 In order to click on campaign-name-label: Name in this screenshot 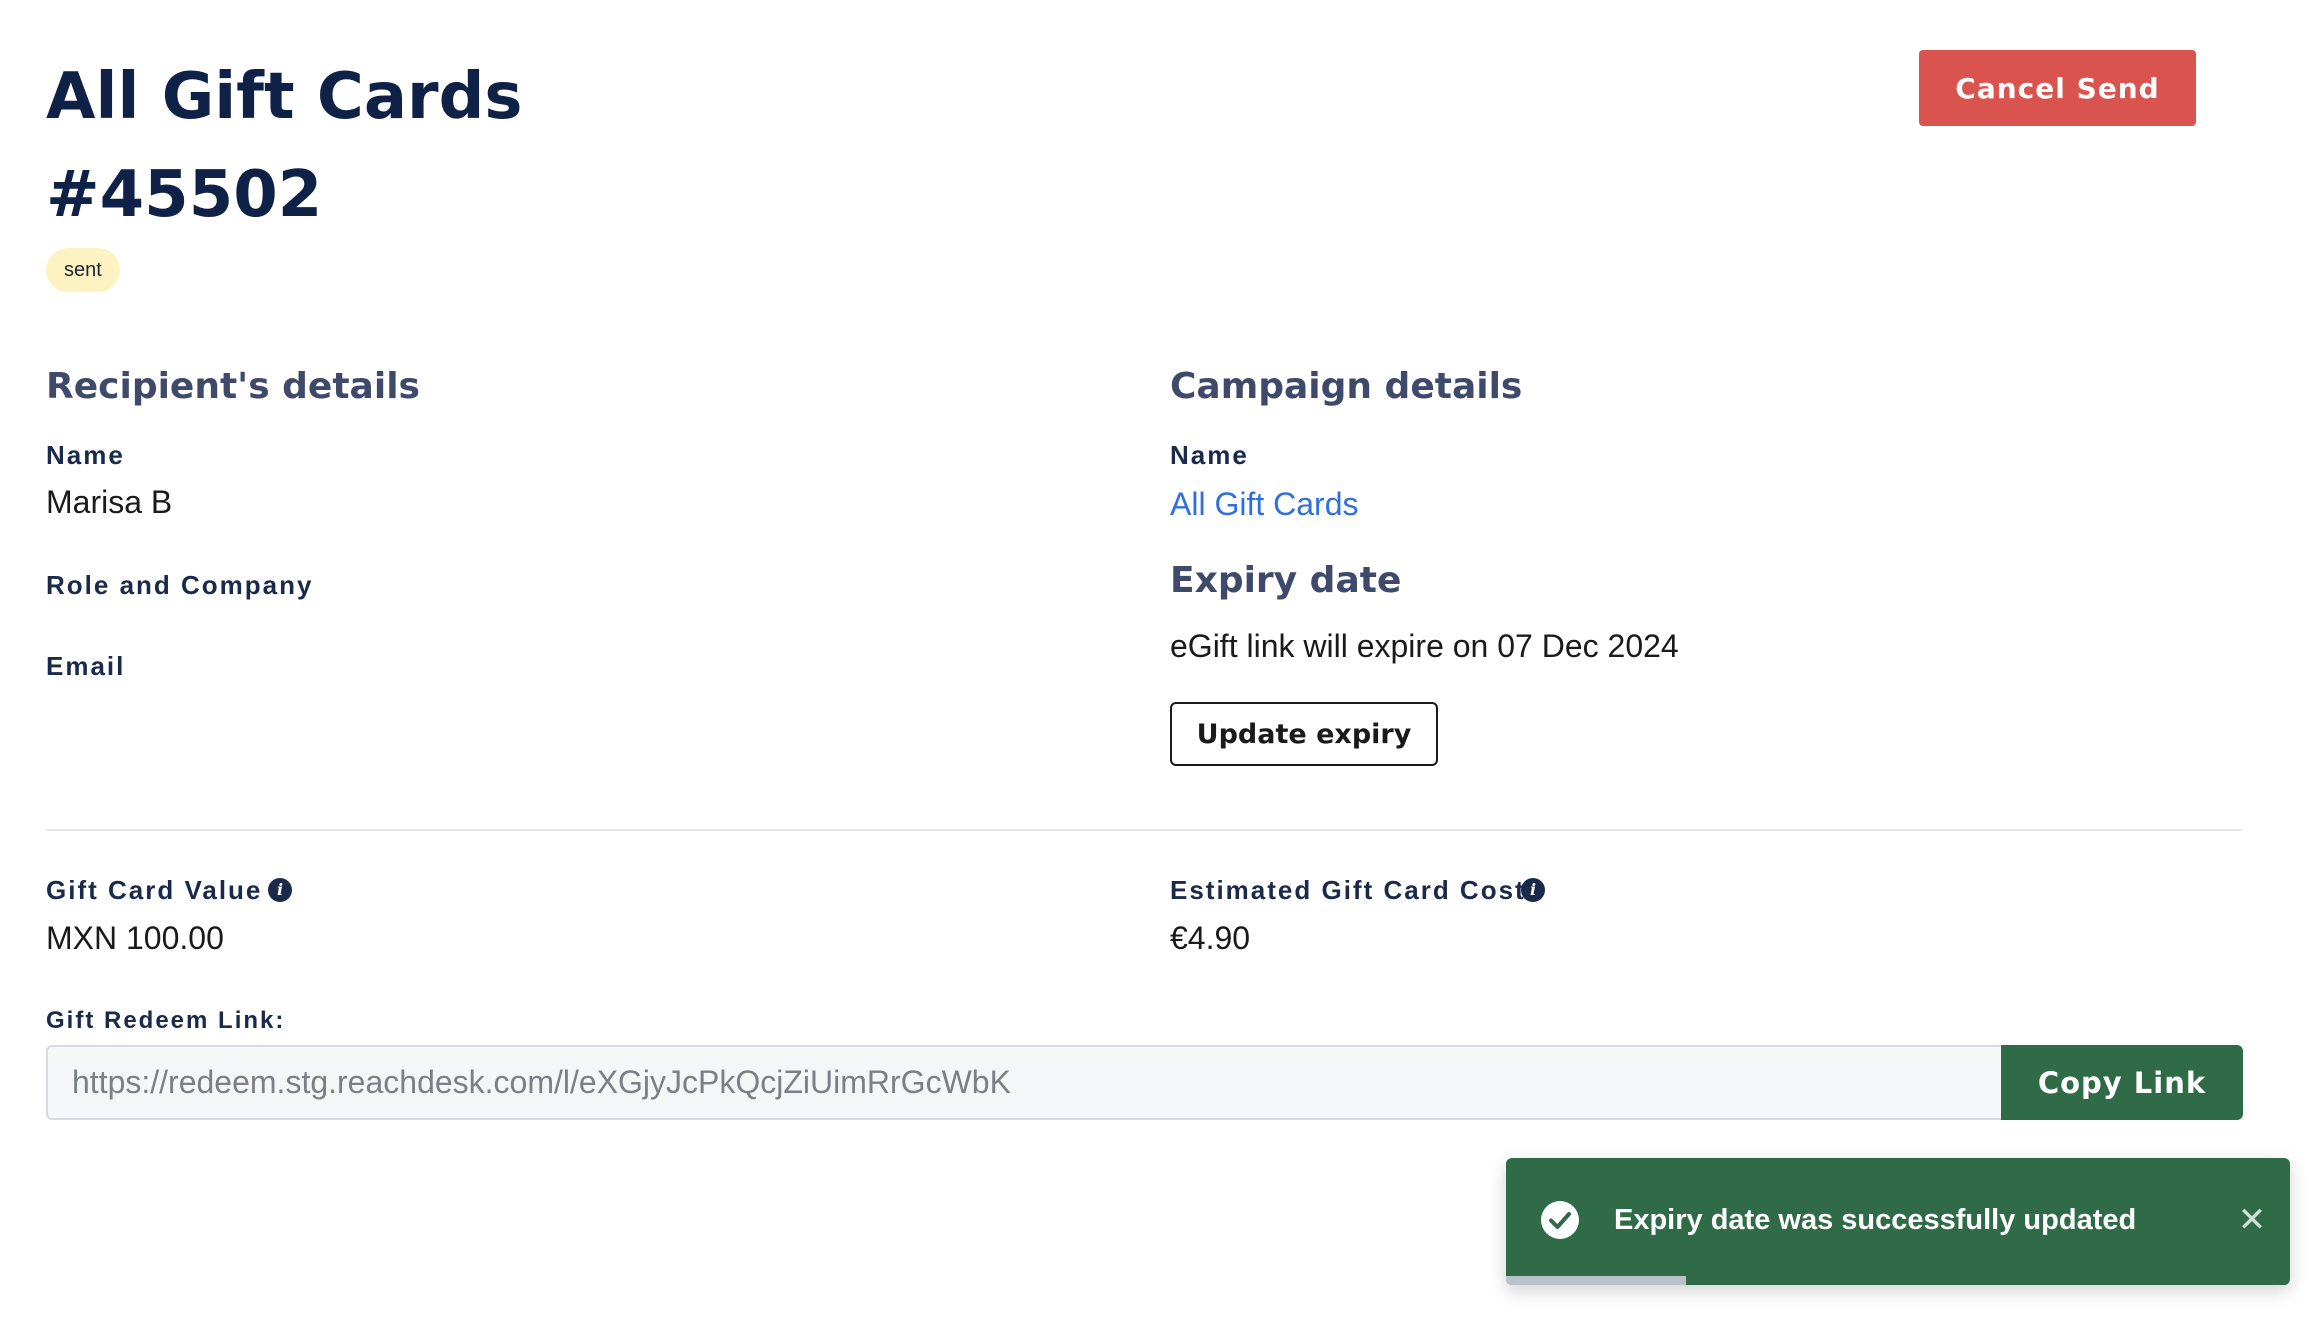, I will do `click(1209, 455)`.